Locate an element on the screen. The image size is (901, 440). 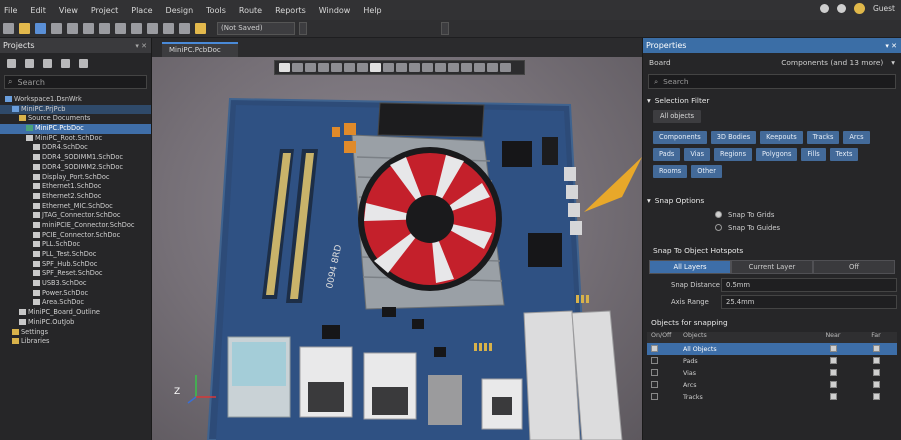
new-file-icon is located at coordinates (8, 28).